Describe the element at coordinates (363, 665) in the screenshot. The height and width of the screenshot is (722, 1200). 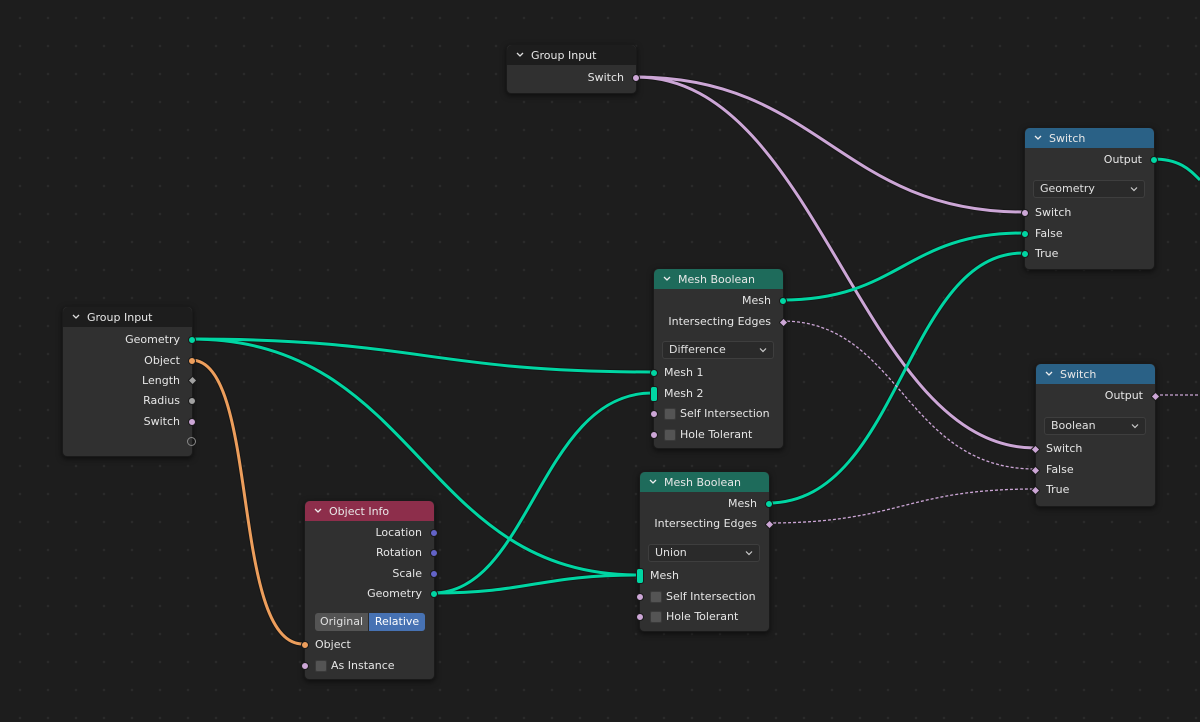
I see `input-as-instance: As Instance` at that location.